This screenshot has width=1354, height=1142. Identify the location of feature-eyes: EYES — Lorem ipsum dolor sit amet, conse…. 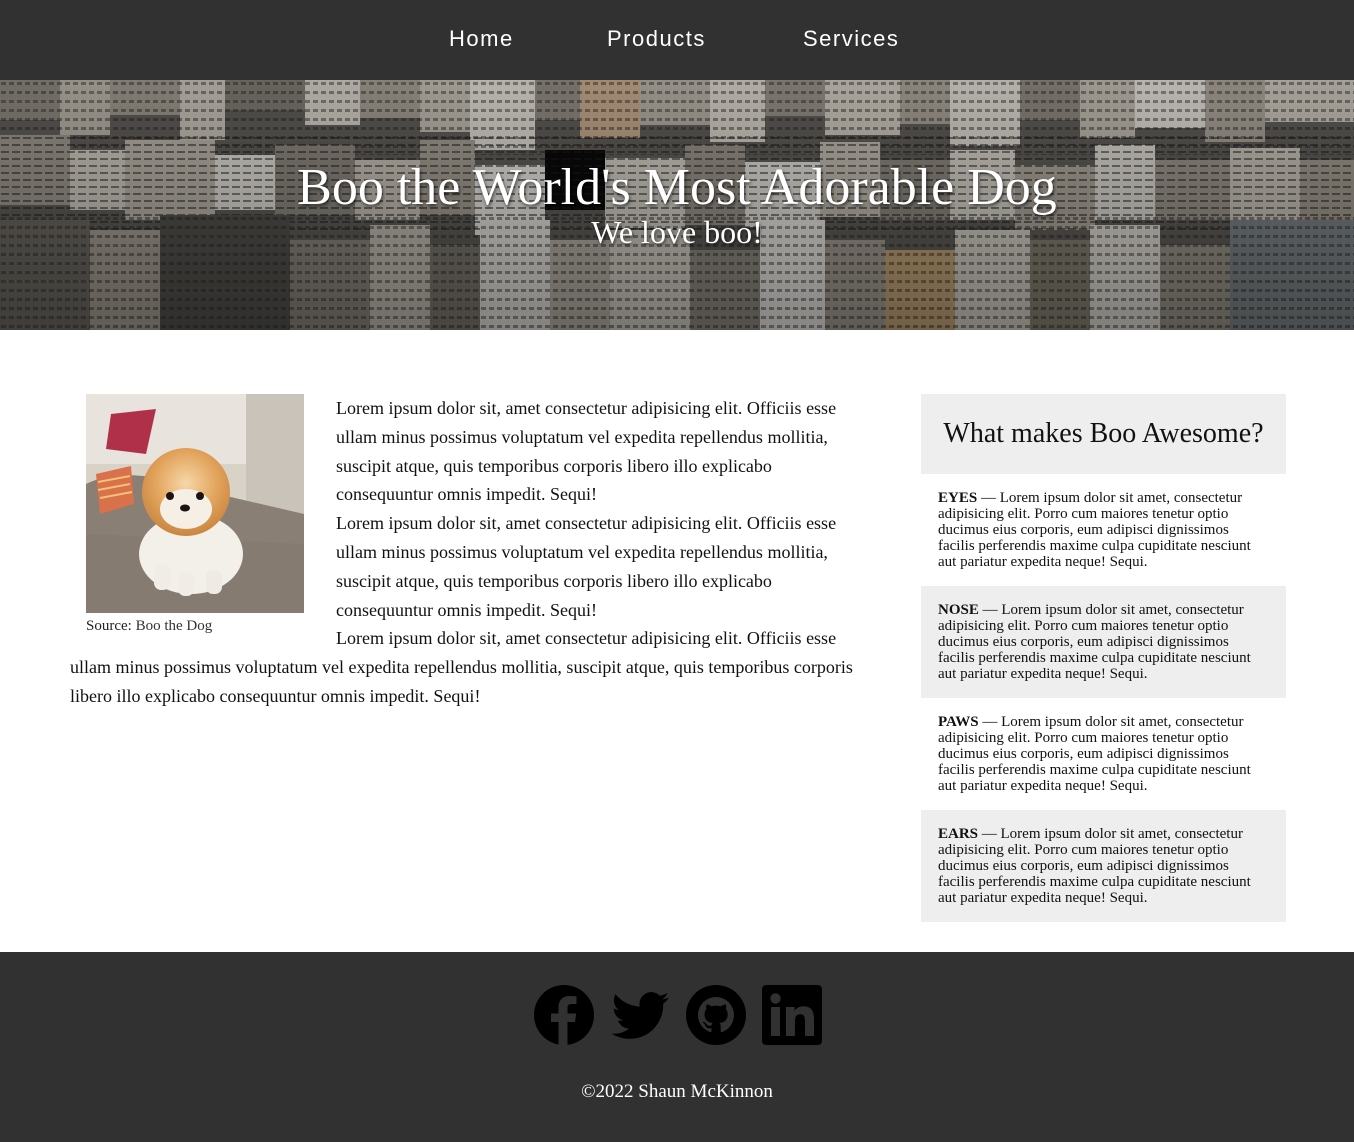
(1103, 530).